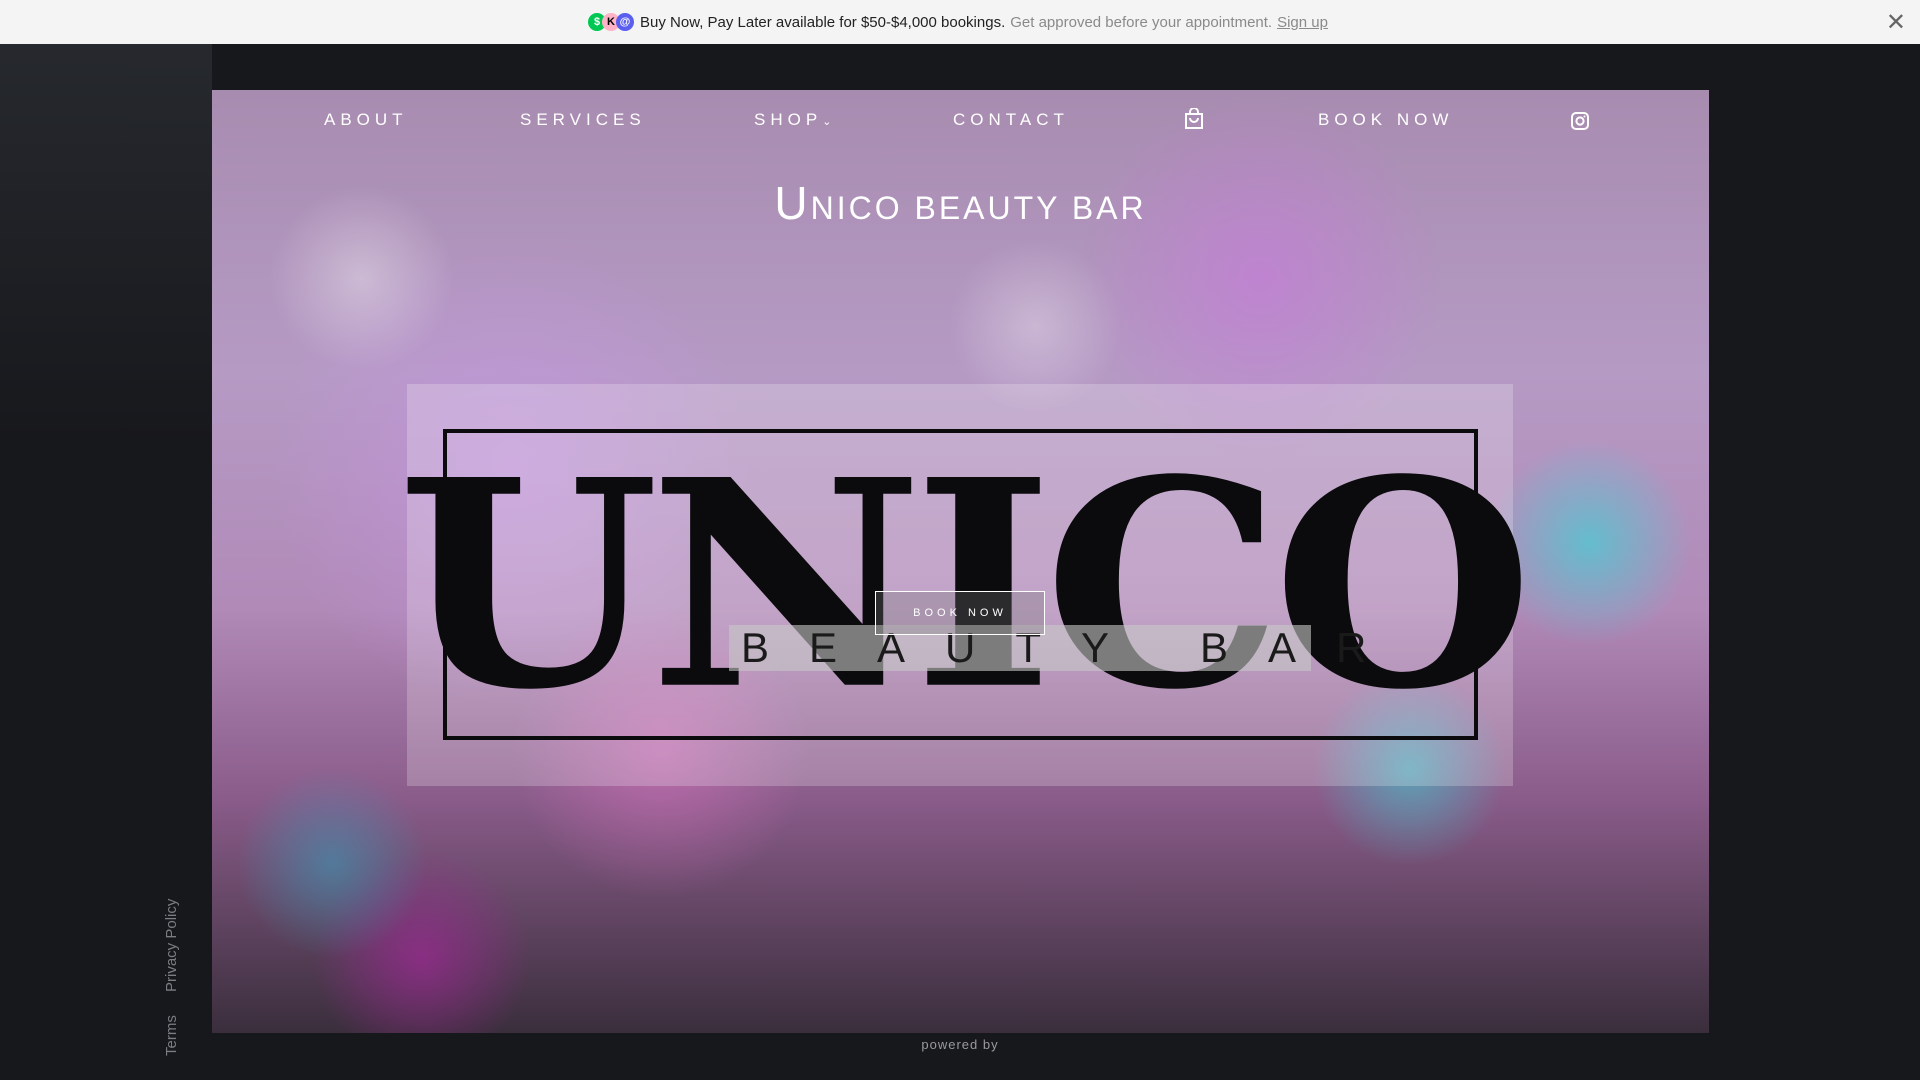  What do you see at coordinates (978, 208) in the screenshot?
I see `title-rest: NICO BEAUTY BAR` at bounding box center [978, 208].